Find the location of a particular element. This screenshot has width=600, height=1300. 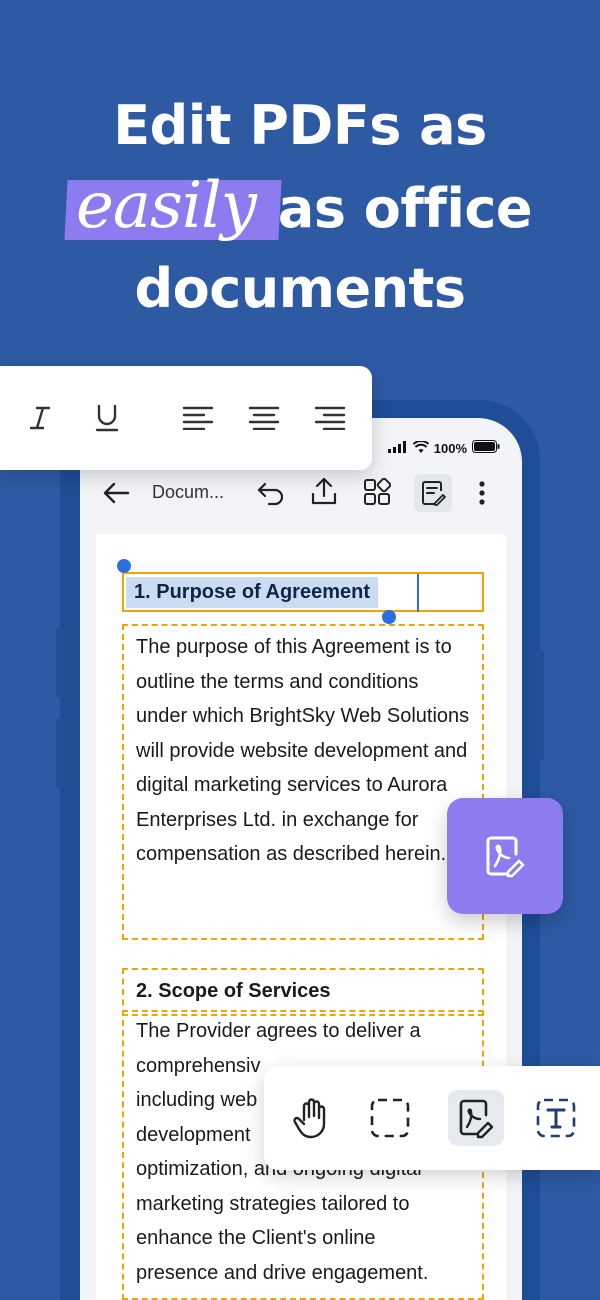

align-right-icon is located at coordinates (330, 418).